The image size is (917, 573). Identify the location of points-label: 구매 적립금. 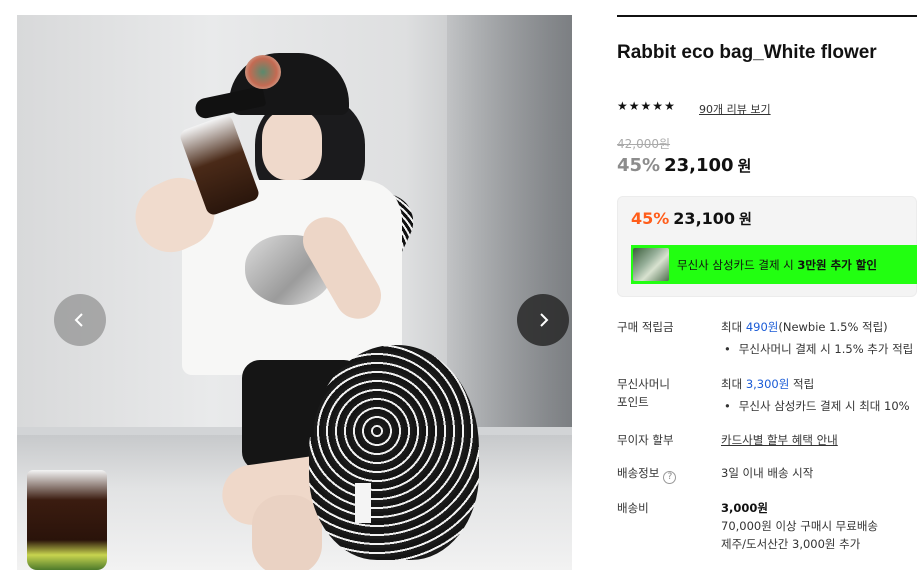
(645, 327).